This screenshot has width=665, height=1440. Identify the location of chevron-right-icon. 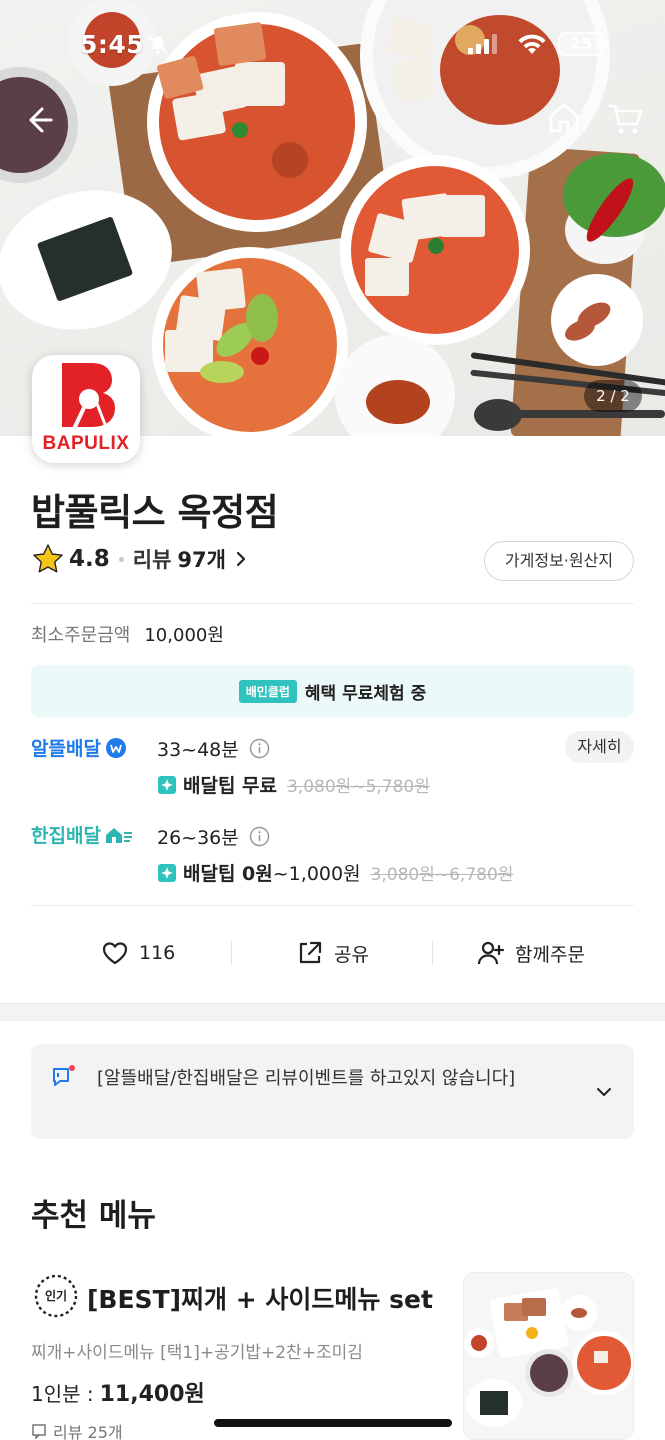
(241, 559).